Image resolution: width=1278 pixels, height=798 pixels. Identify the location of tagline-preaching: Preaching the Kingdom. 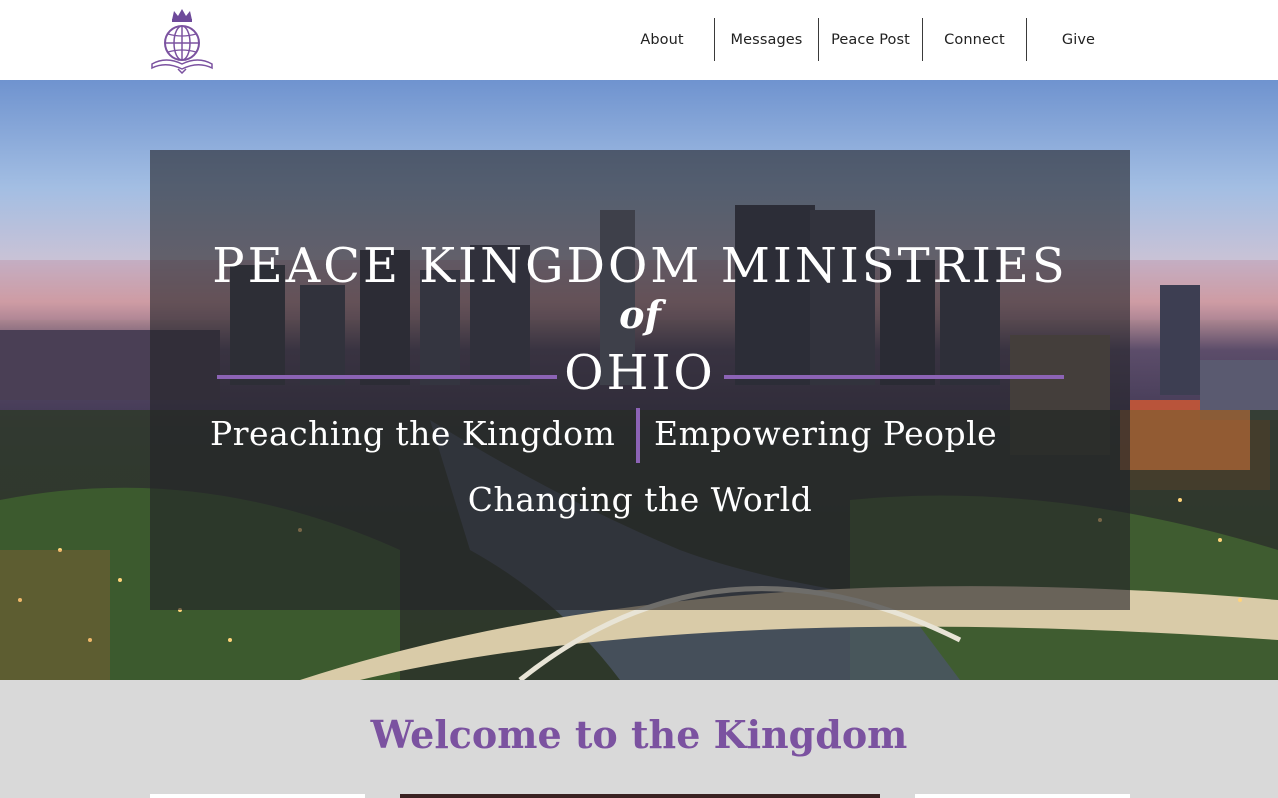
(413, 433).